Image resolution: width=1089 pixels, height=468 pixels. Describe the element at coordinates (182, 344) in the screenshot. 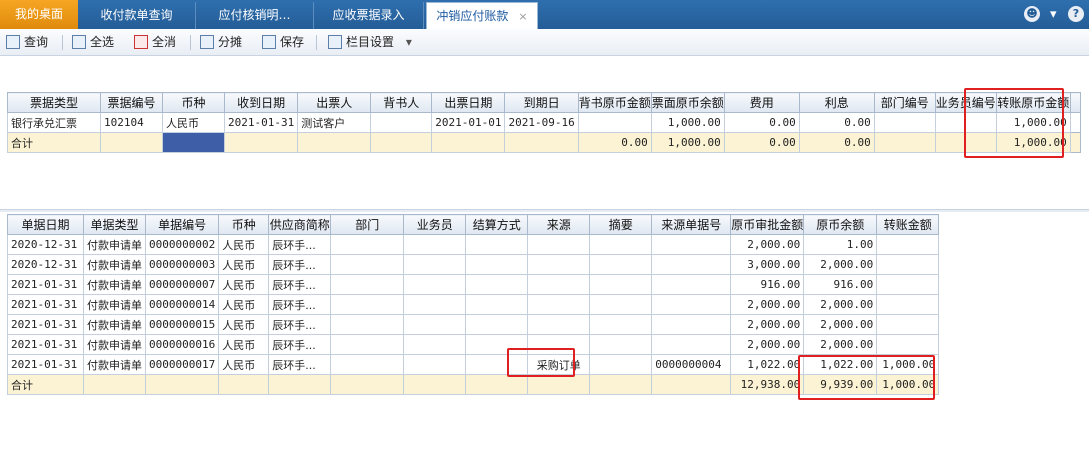

I see `doc-number-cell: 0000000016` at that location.